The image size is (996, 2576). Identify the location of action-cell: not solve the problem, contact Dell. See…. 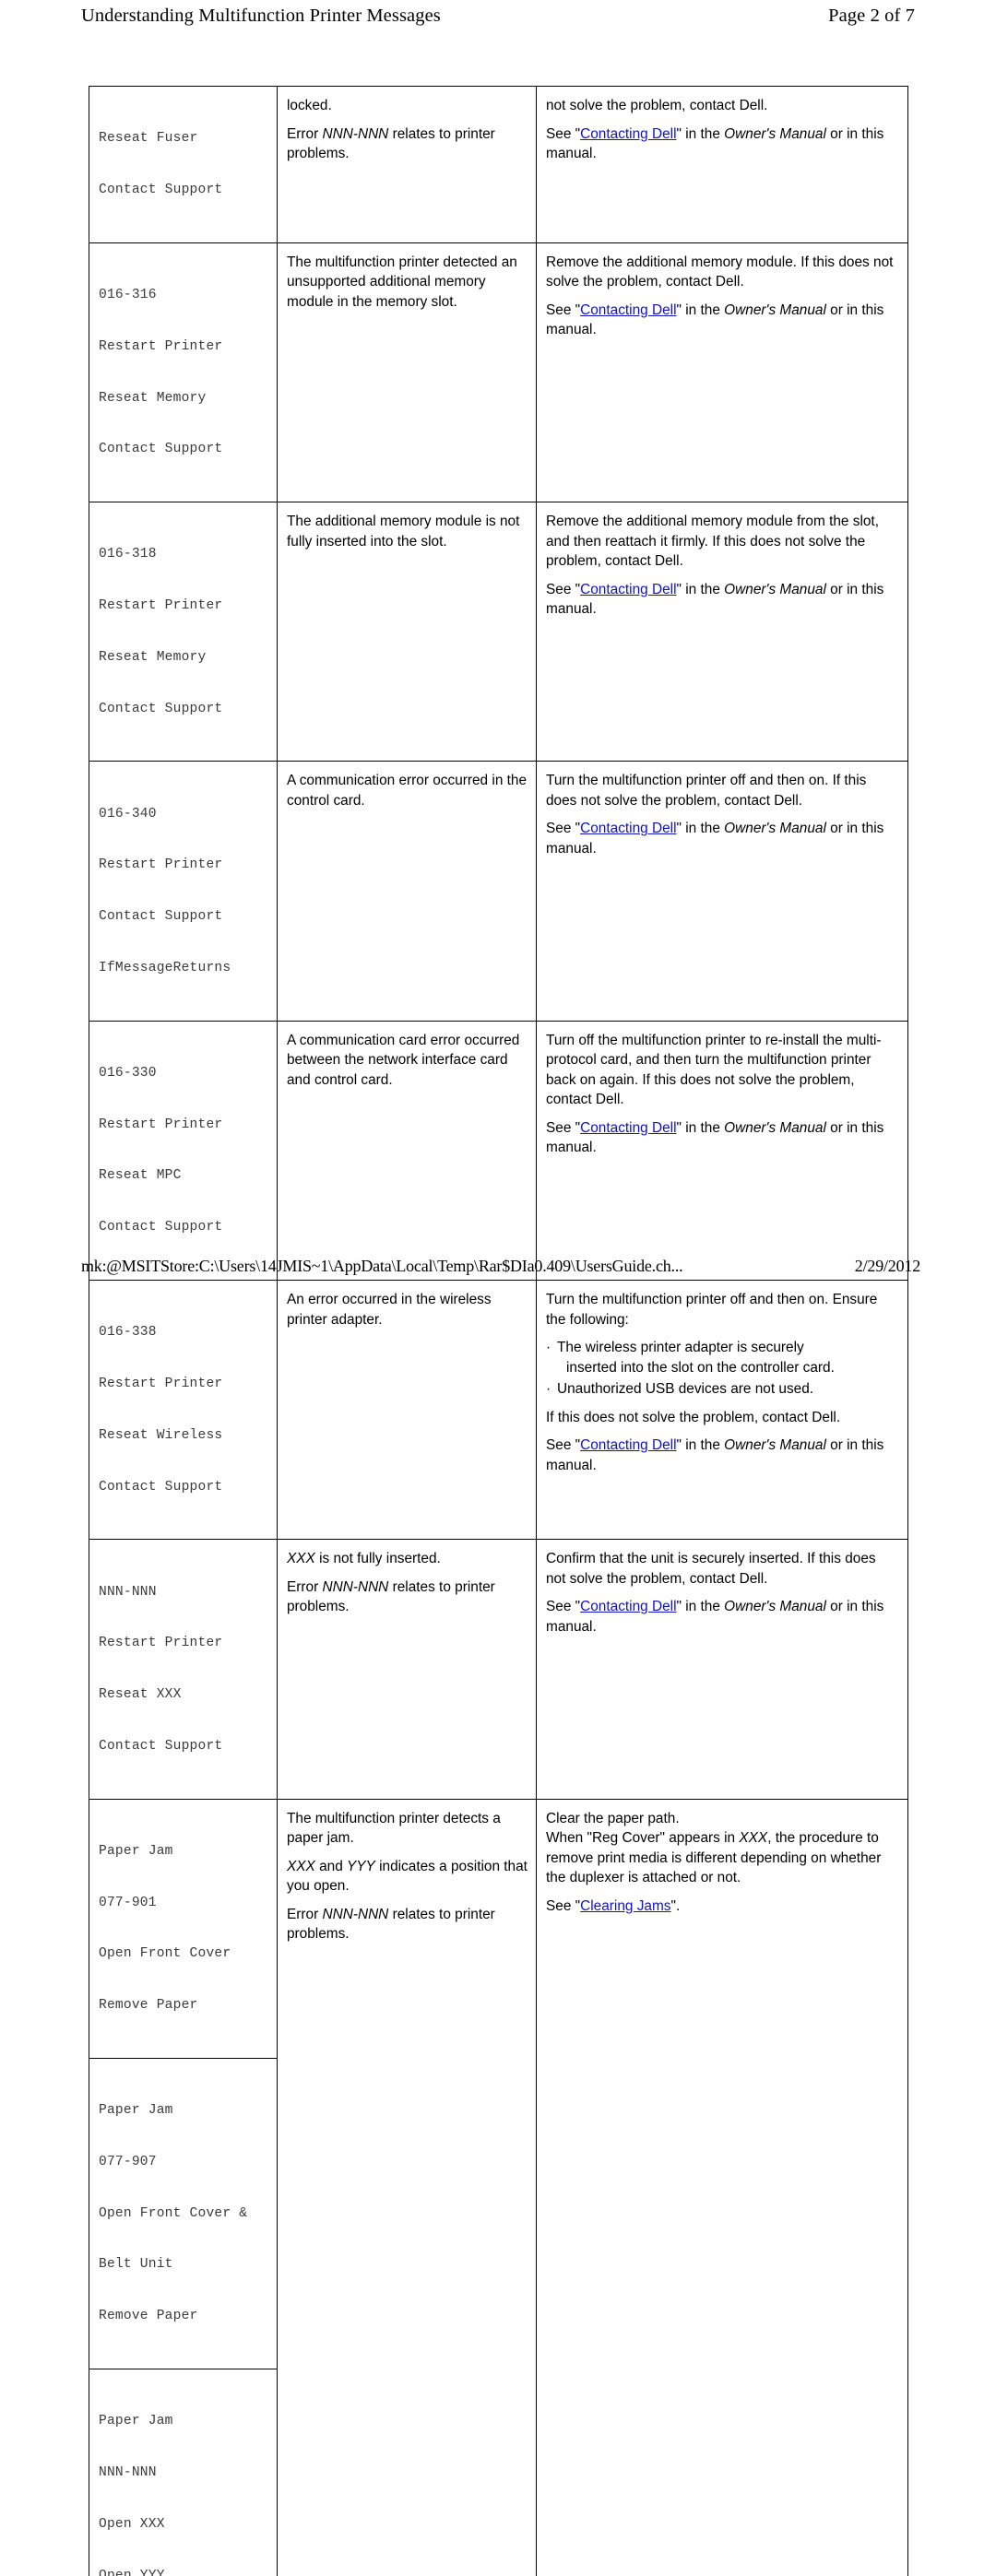
(722, 164).